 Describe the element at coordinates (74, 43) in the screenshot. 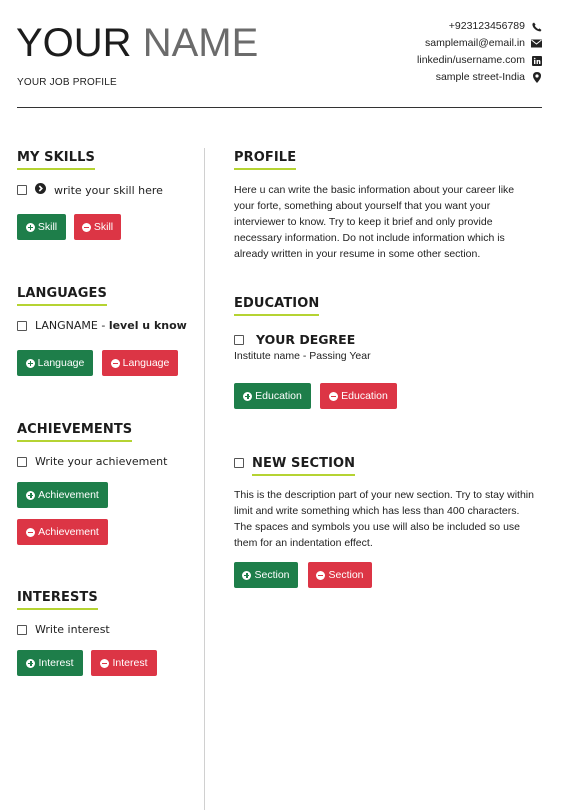

I see `name-first: YOUR` at that location.